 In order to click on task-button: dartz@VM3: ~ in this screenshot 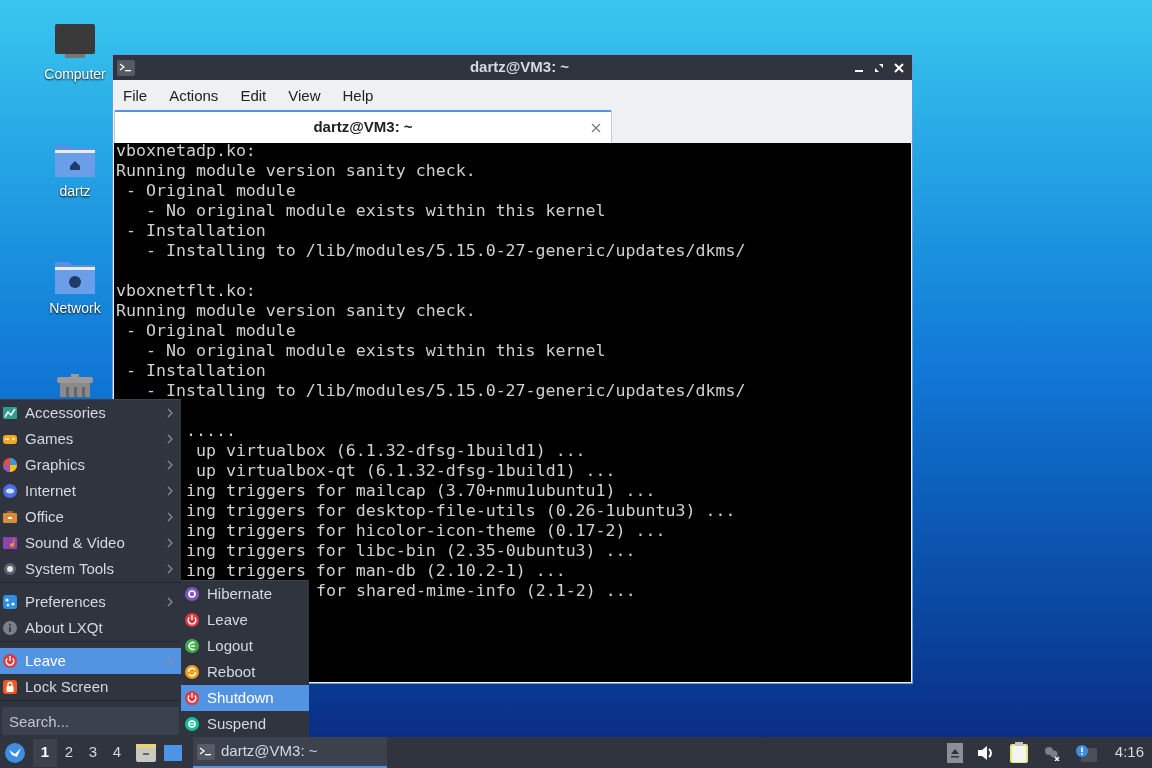, I will do `click(290, 752)`.